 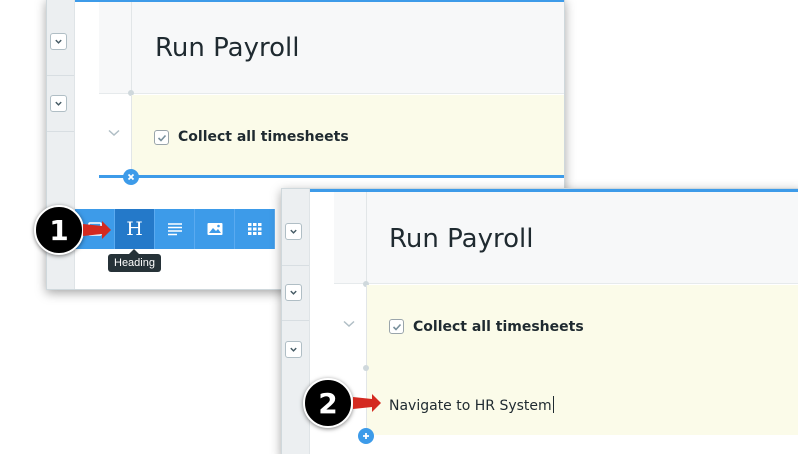 What do you see at coordinates (328, 403) in the screenshot?
I see `callout-badge-2: 2` at bounding box center [328, 403].